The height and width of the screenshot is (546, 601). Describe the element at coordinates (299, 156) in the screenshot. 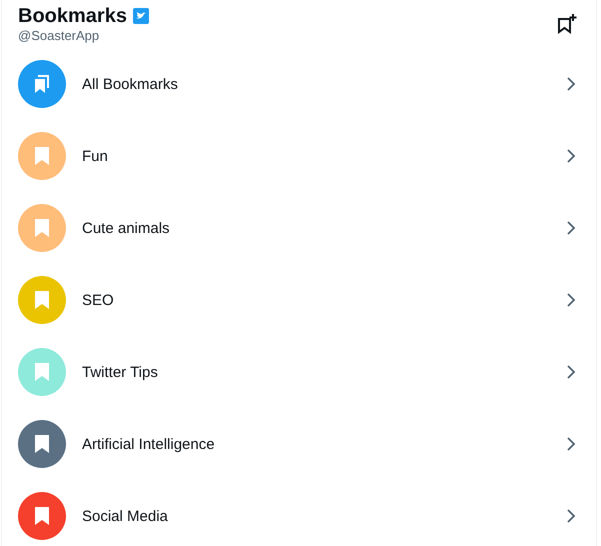

I see `bookmark-folder-item: Fun` at that location.